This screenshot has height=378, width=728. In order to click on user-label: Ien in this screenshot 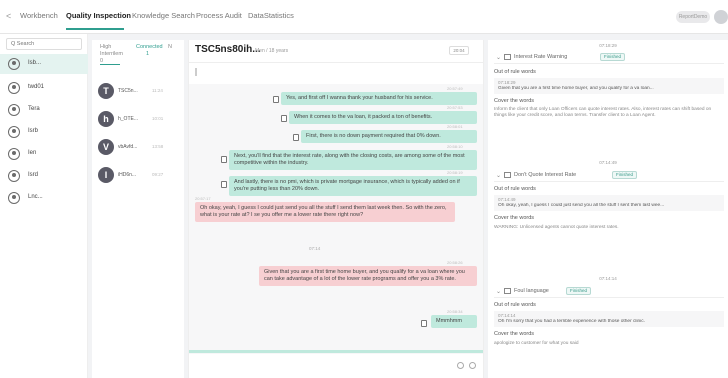, I will do `click(32, 153)`.